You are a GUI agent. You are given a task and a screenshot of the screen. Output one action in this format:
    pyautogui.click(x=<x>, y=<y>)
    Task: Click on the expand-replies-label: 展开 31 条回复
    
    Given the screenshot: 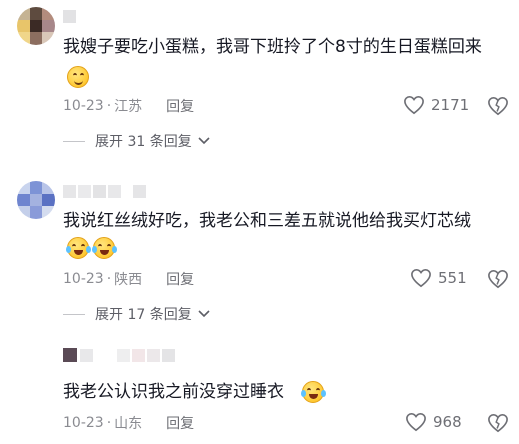 What is the action you would take?
    pyautogui.click(x=143, y=142)
    